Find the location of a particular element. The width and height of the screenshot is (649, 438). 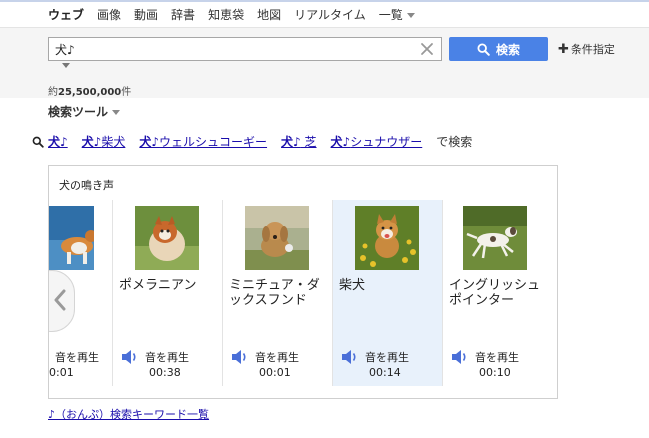

result-count-number: 25,500,000 is located at coordinates (90, 92).